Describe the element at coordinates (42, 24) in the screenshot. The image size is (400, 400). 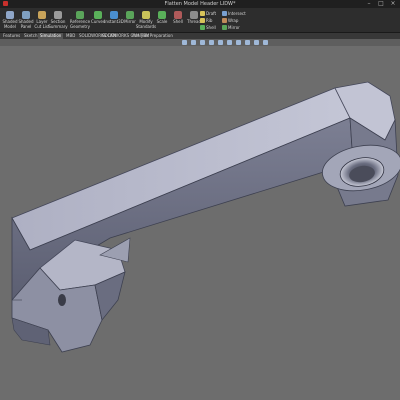
I see `ribbon-button-label: Layer Cut List` at that location.